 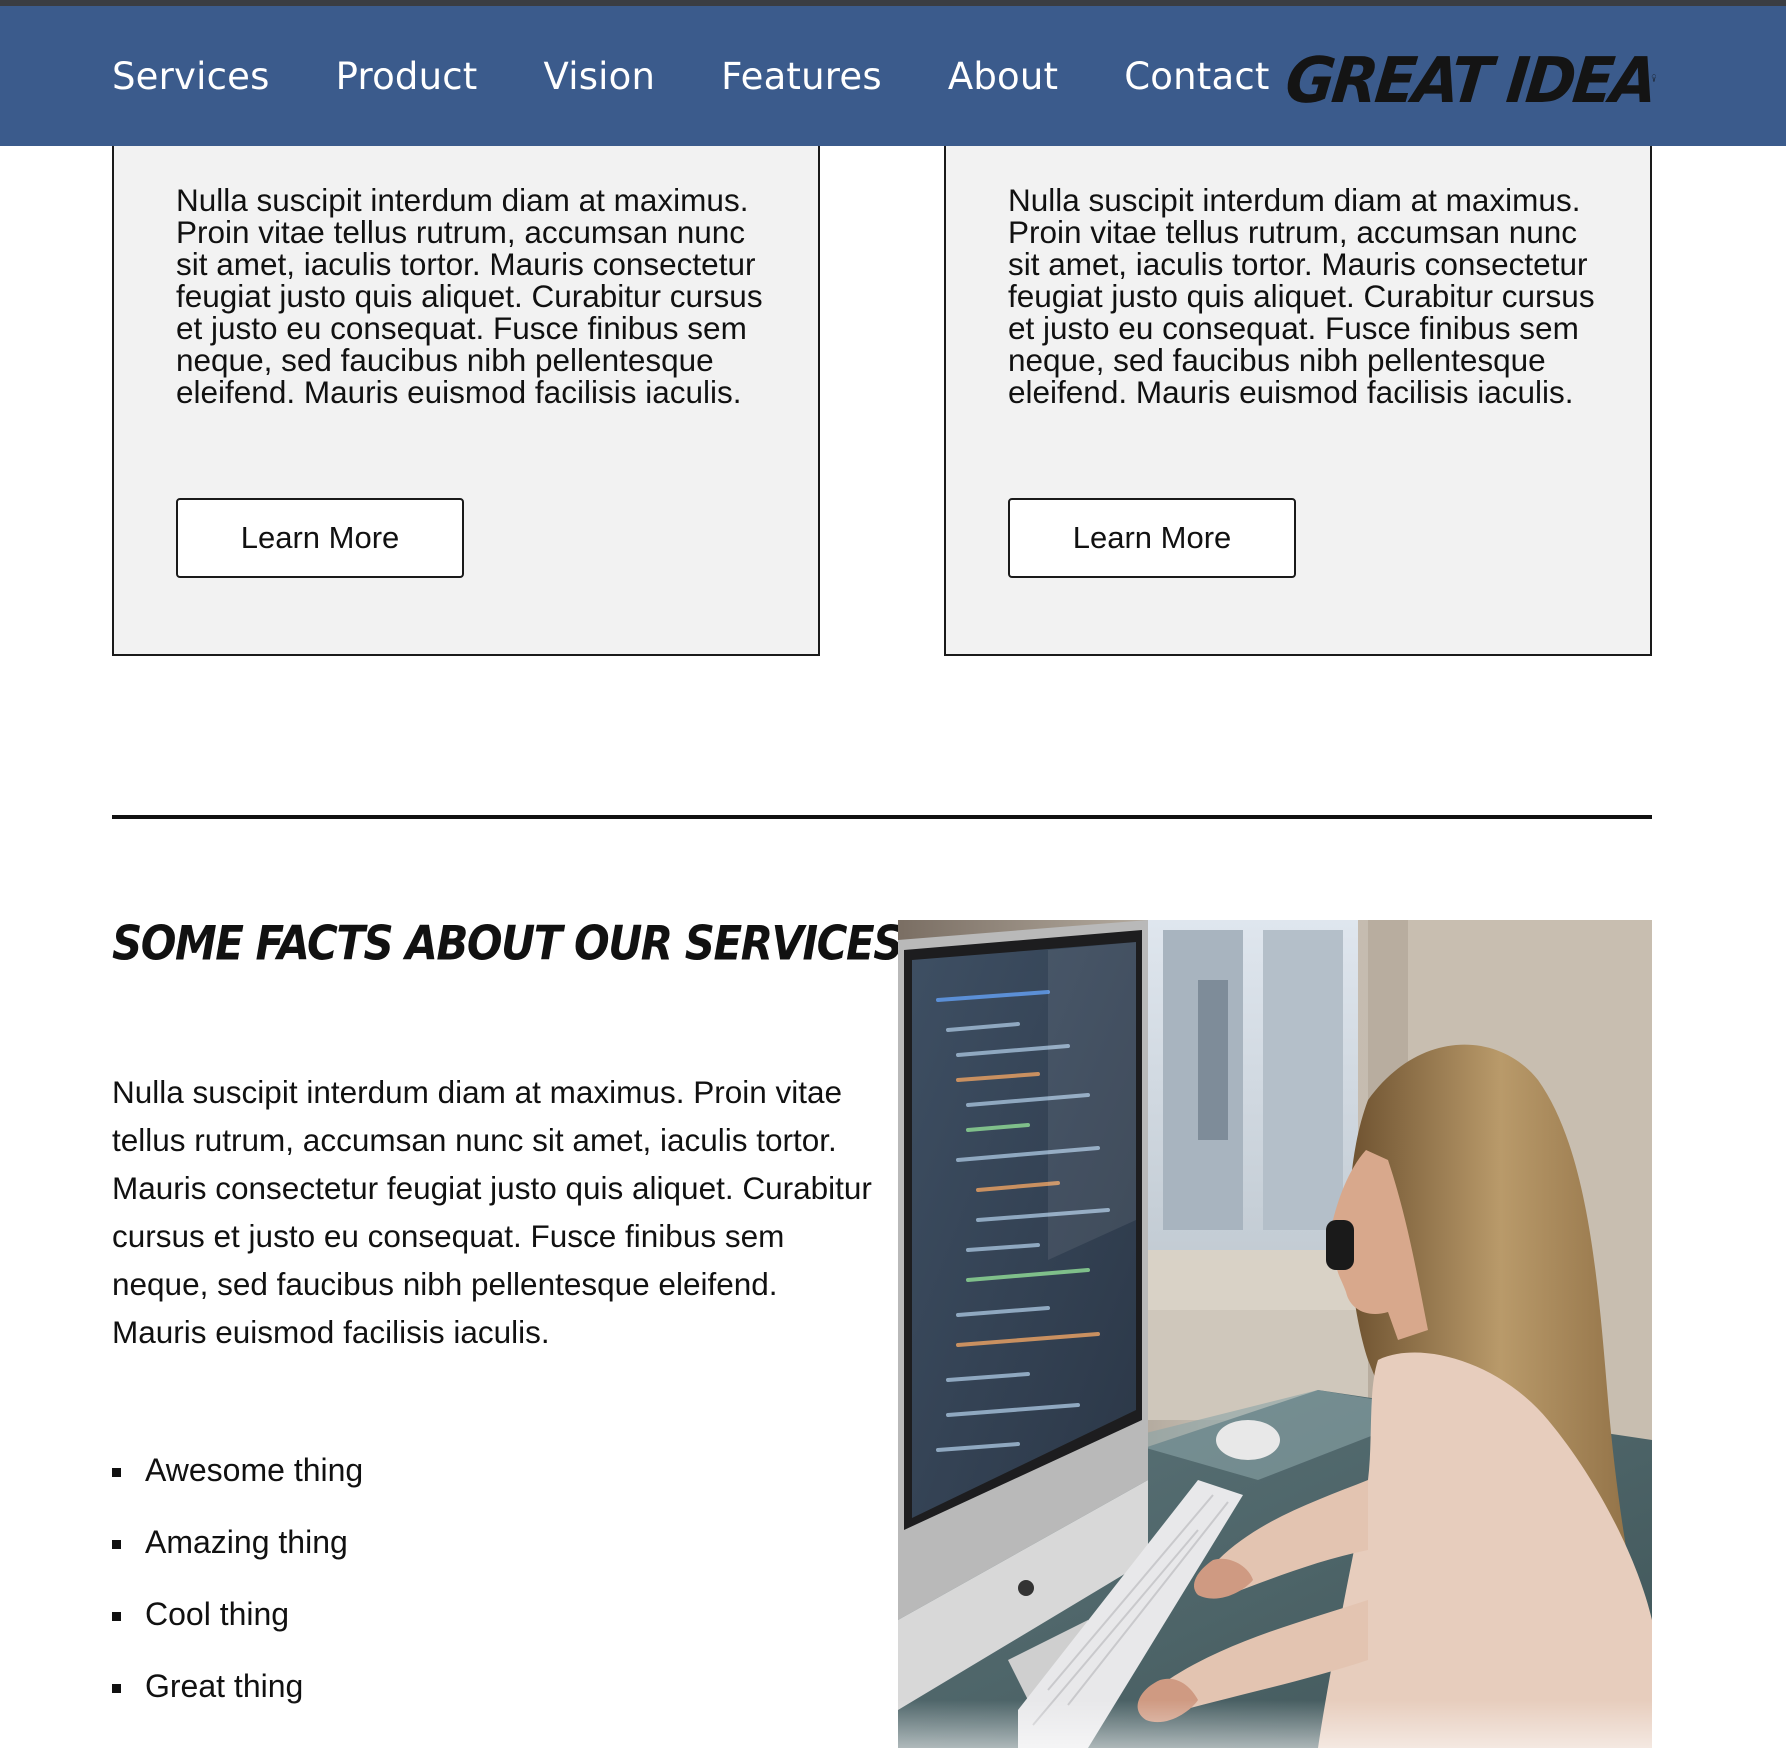 What do you see at coordinates (217, 1614) in the screenshot?
I see `list-item-label: Cool thing` at bounding box center [217, 1614].